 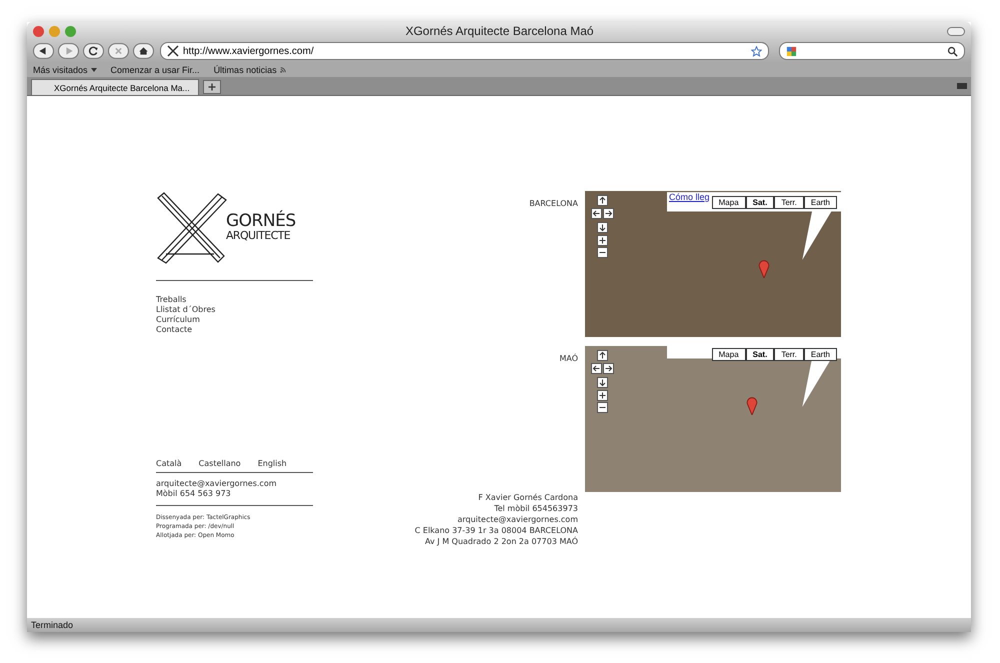 I want to click on directions-link: Cómo lleg, so click(x=689, y=197).